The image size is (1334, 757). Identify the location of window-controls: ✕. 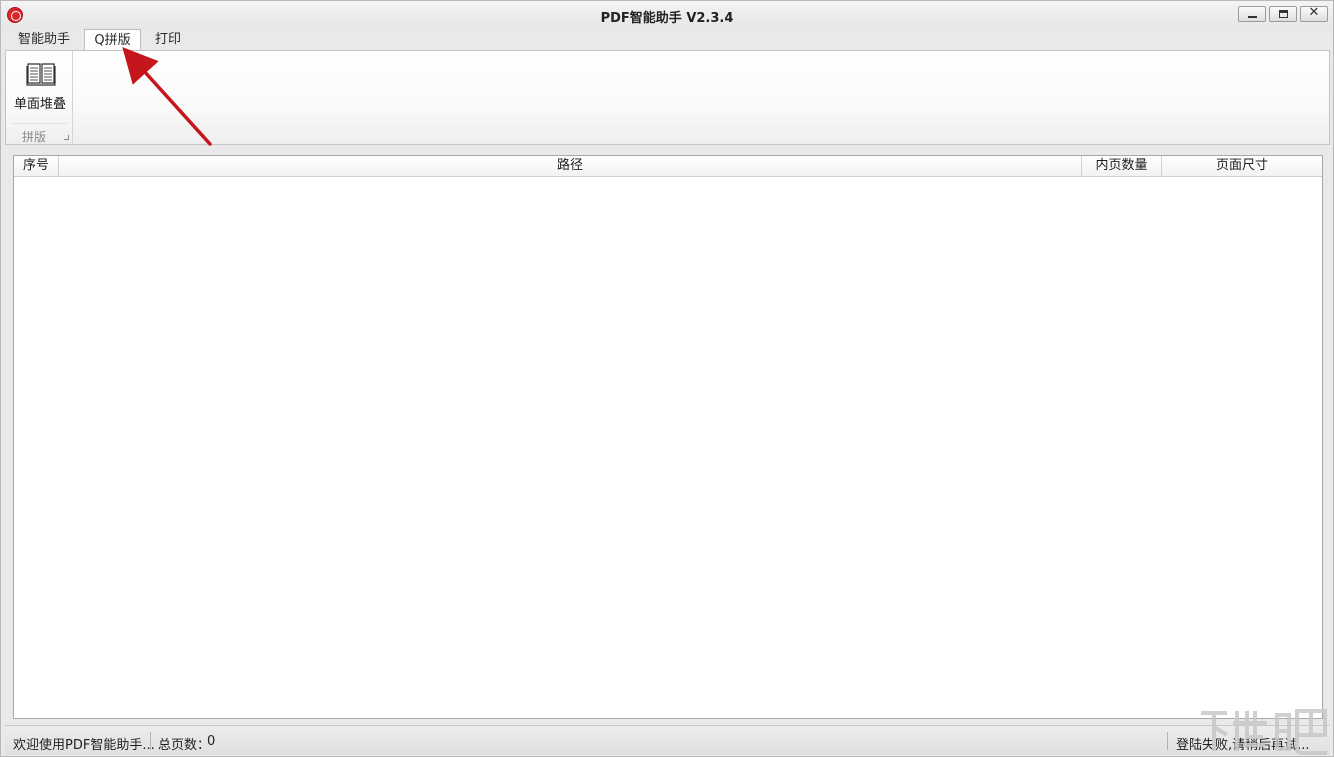
(1283, 13).